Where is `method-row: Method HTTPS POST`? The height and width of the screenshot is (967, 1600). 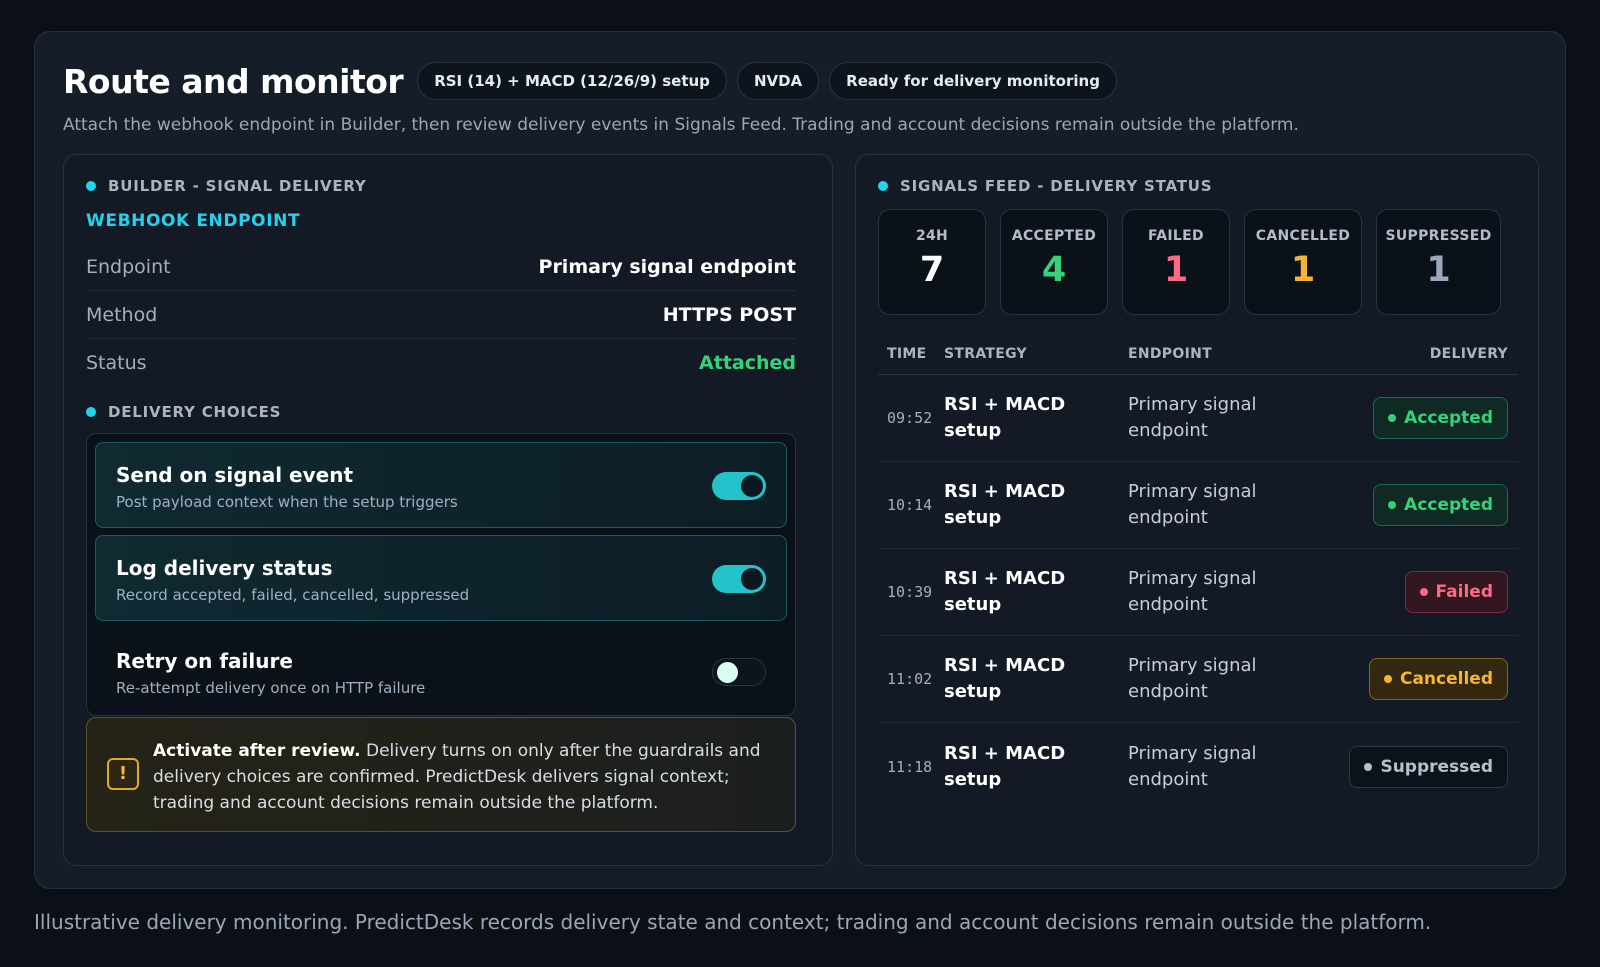
method-row: Method HTTPS POST is located at coordinates (441, 315).